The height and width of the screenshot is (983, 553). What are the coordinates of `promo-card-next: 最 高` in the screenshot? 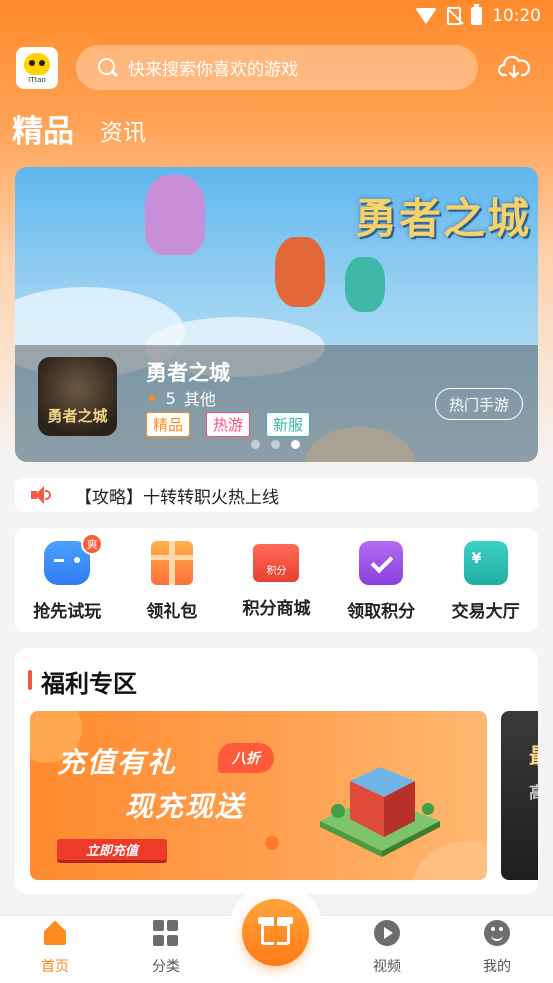 It's located at (519, 795).